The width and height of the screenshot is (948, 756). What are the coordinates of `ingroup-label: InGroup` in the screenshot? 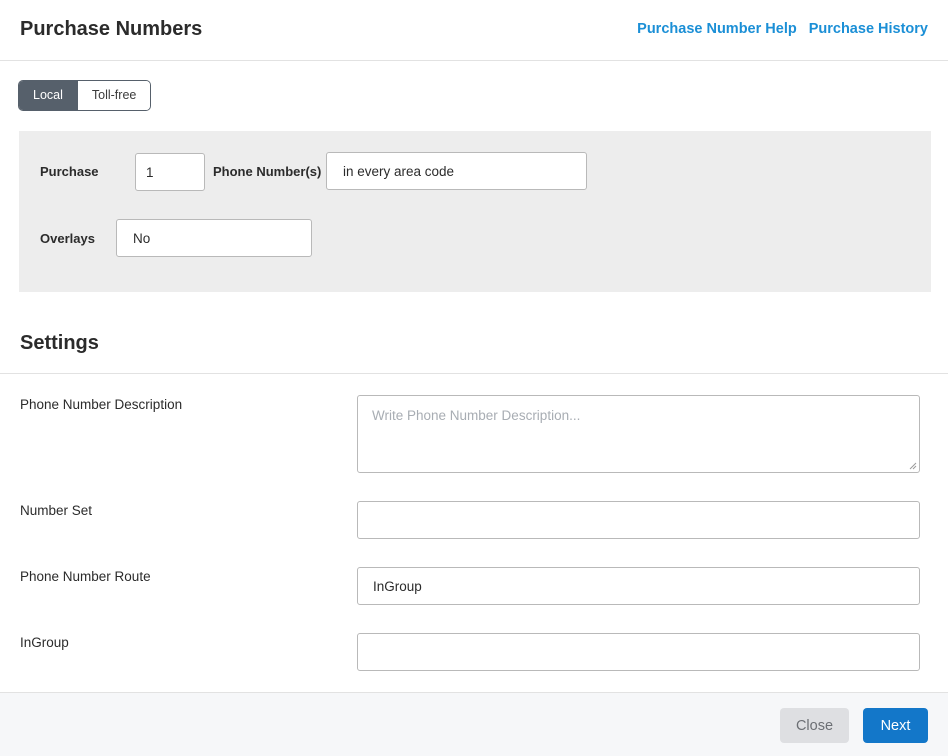 It's located at (44, 642).